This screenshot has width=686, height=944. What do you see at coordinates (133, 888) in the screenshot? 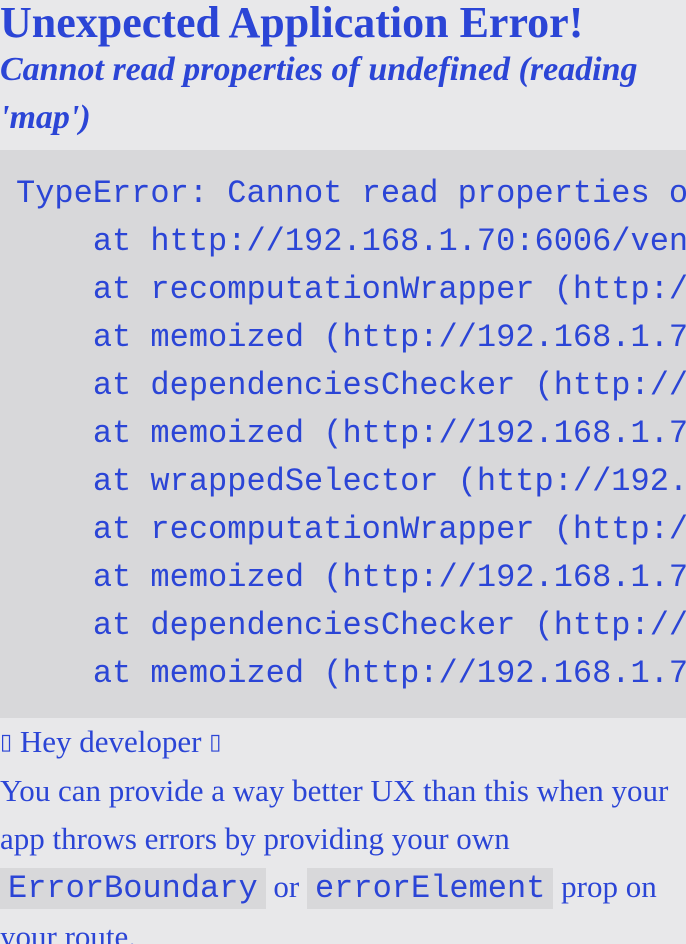
I see `error-boundary-code: ErrorBoundary` at bounding box center [133, 888].